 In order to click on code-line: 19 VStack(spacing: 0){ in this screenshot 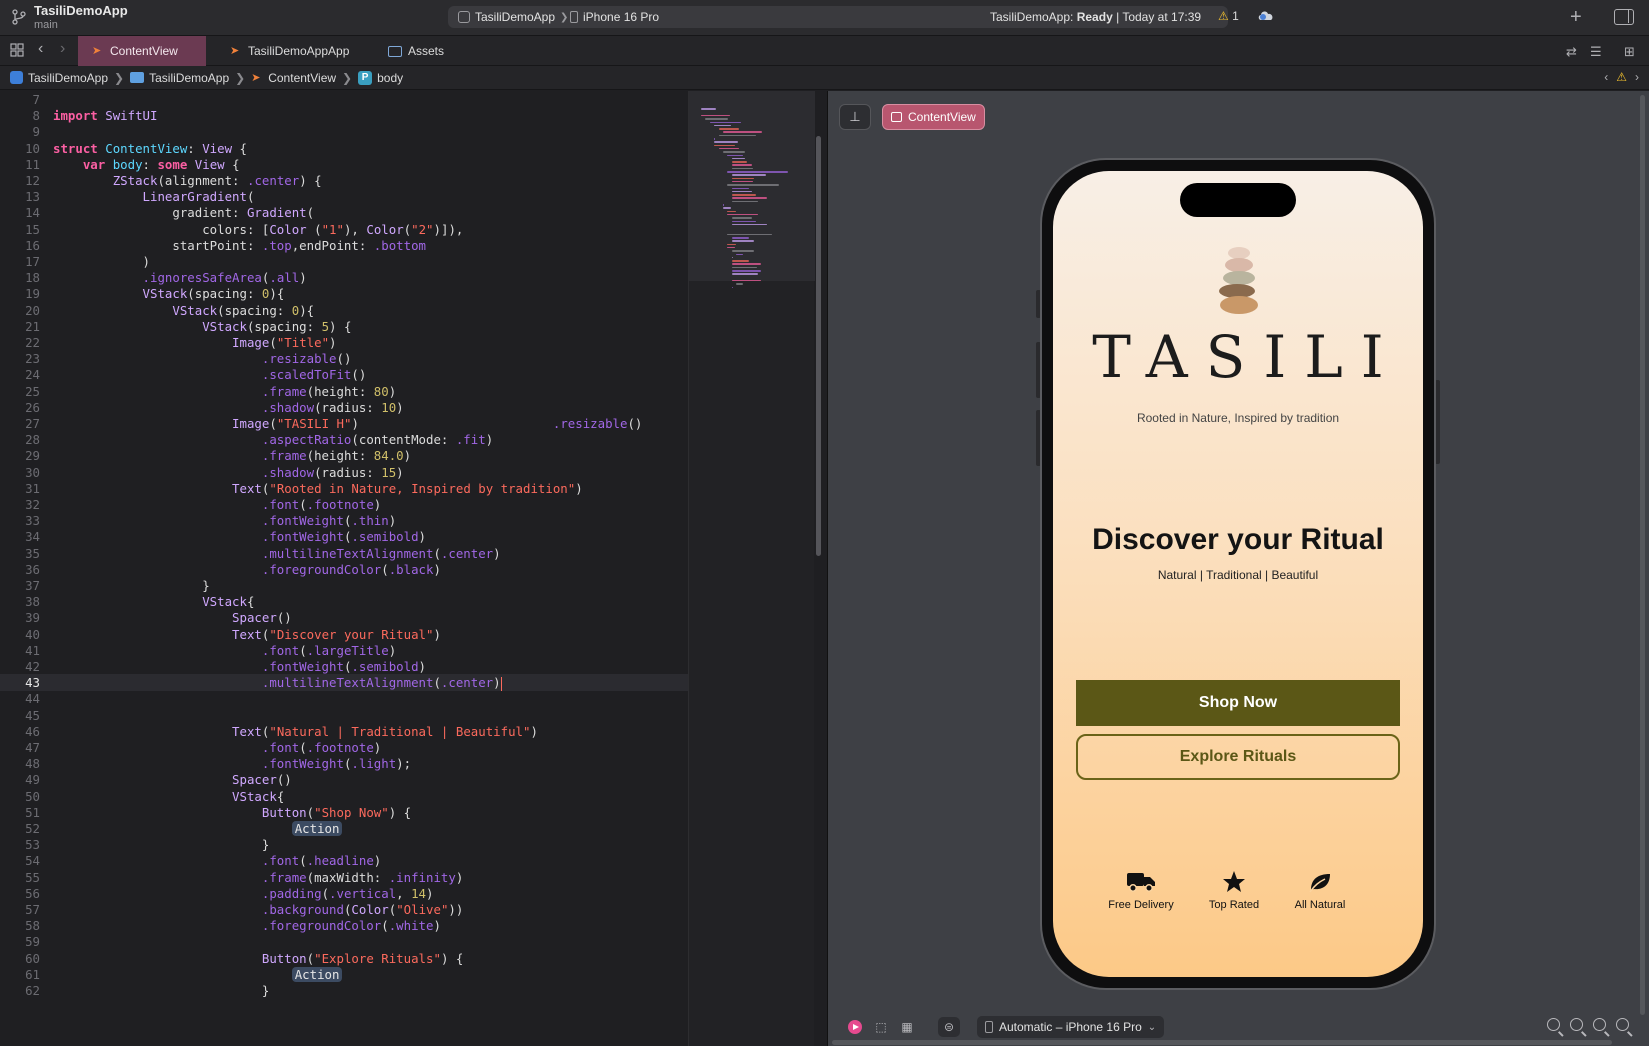, I will do `click(344, 293)`.